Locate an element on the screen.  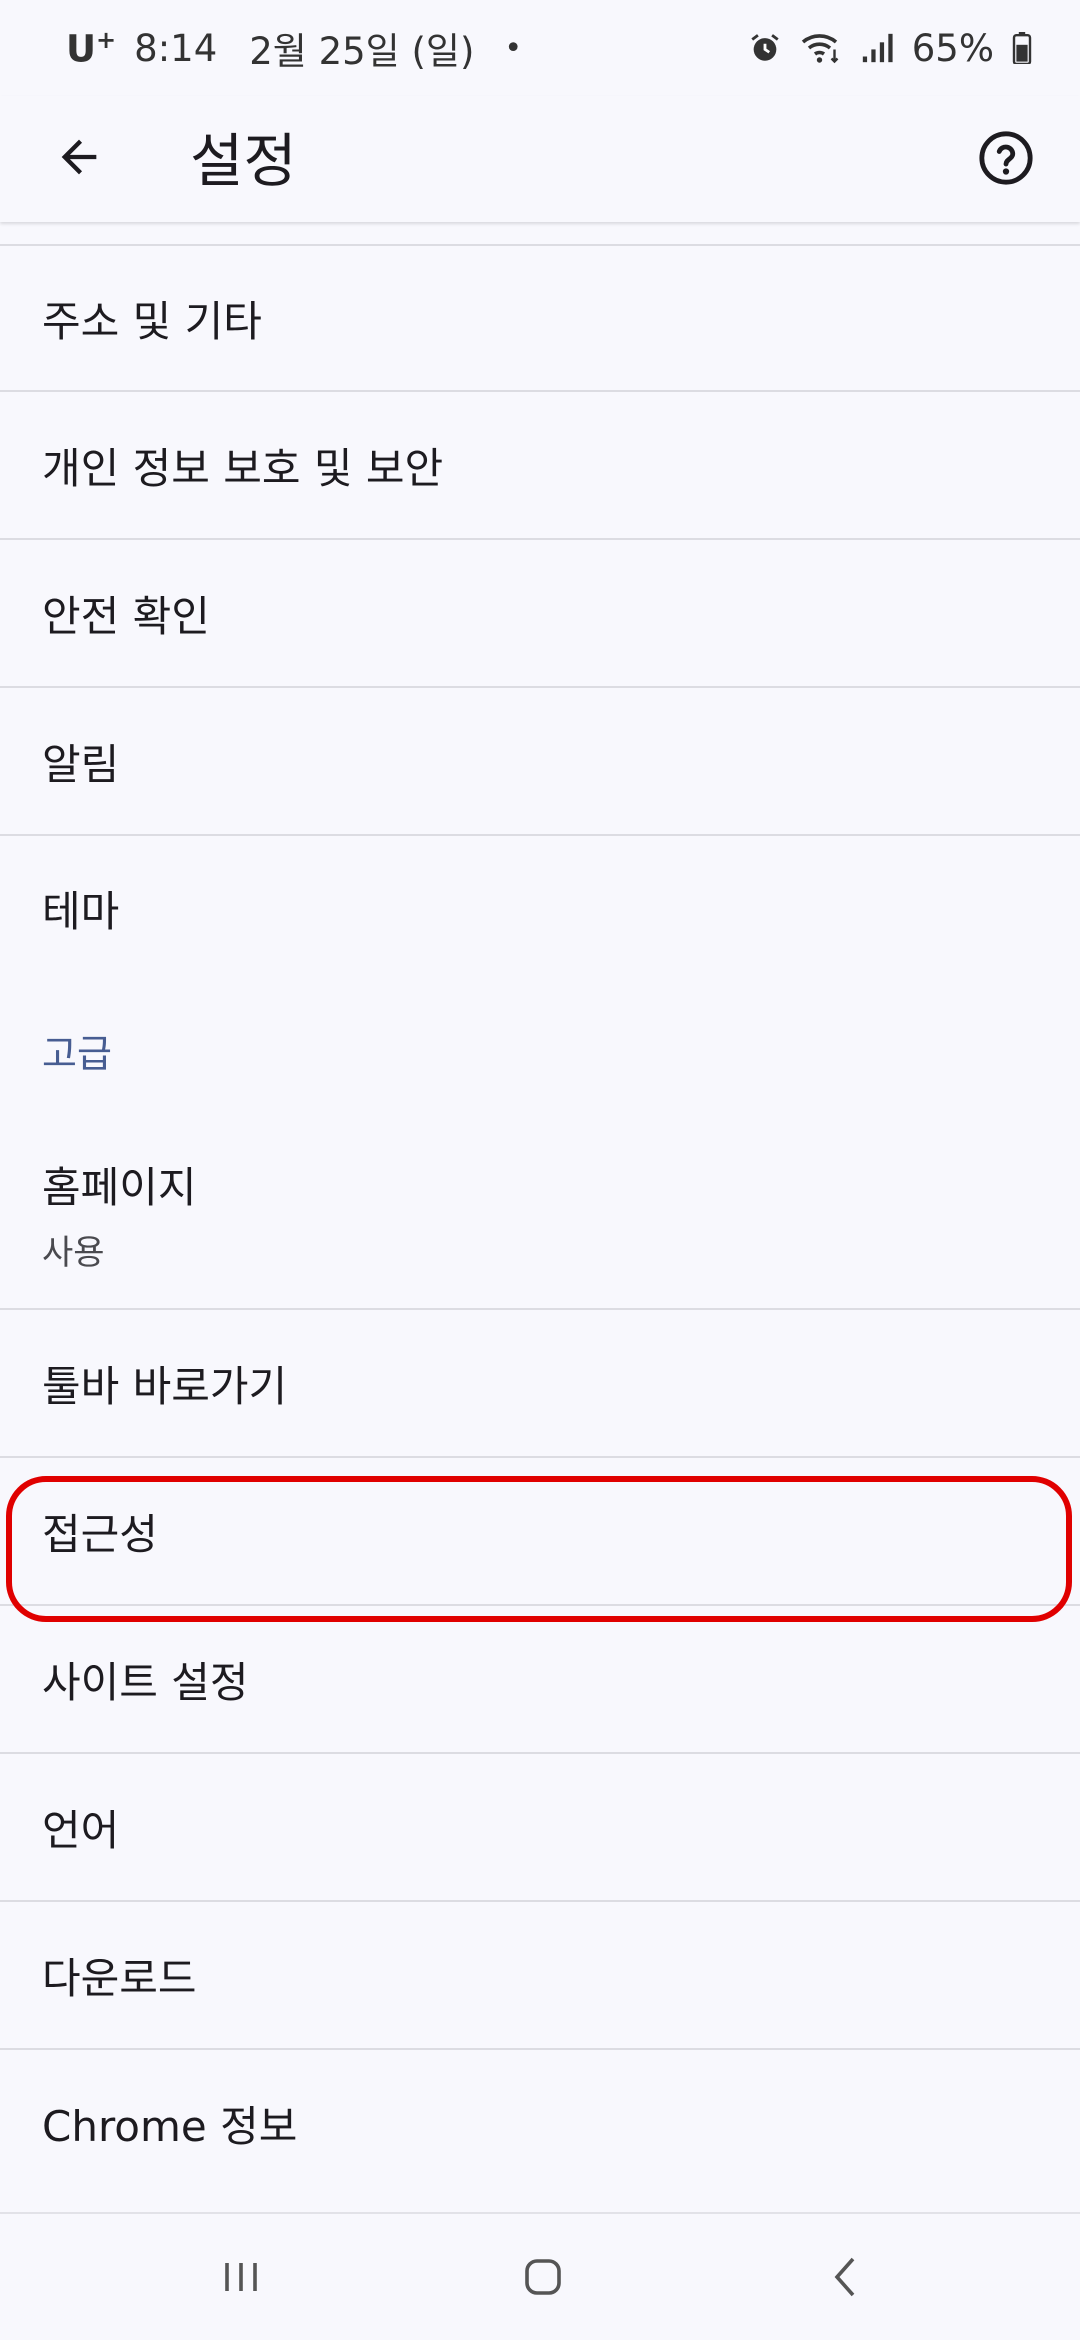
carrier-sup: + is located at coordinates (106, 39).